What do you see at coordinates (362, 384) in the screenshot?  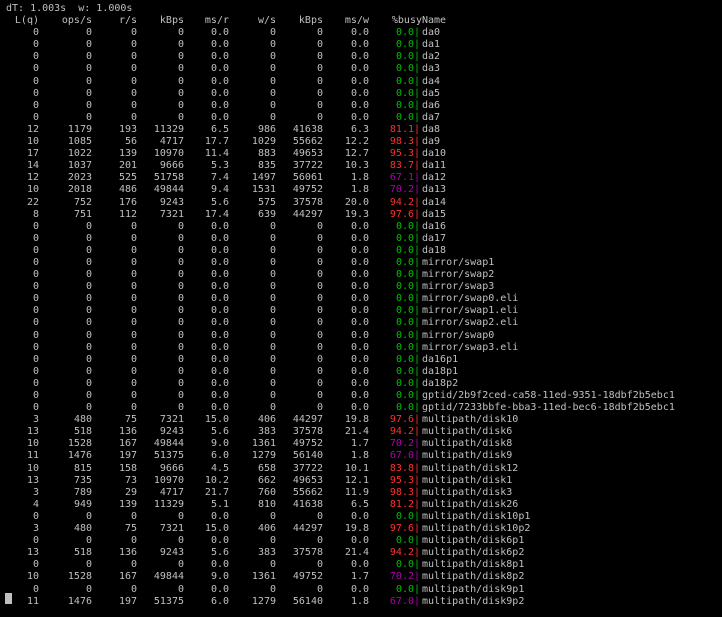 I see `table-row: 0 0 0 0 0.0 0 0 0.0 0.0 | da18p2` at bounding box center [362, 384].